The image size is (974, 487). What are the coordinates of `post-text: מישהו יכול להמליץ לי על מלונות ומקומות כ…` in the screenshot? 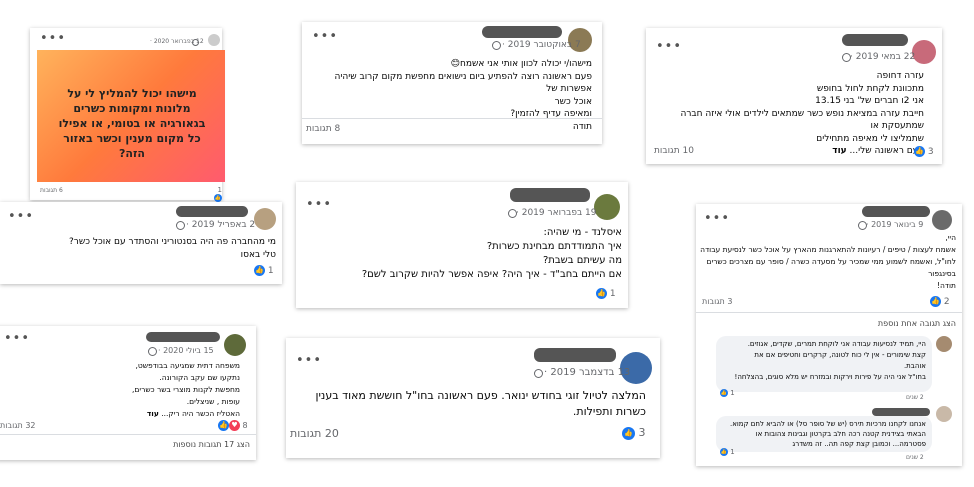 It's located at (132, 123).